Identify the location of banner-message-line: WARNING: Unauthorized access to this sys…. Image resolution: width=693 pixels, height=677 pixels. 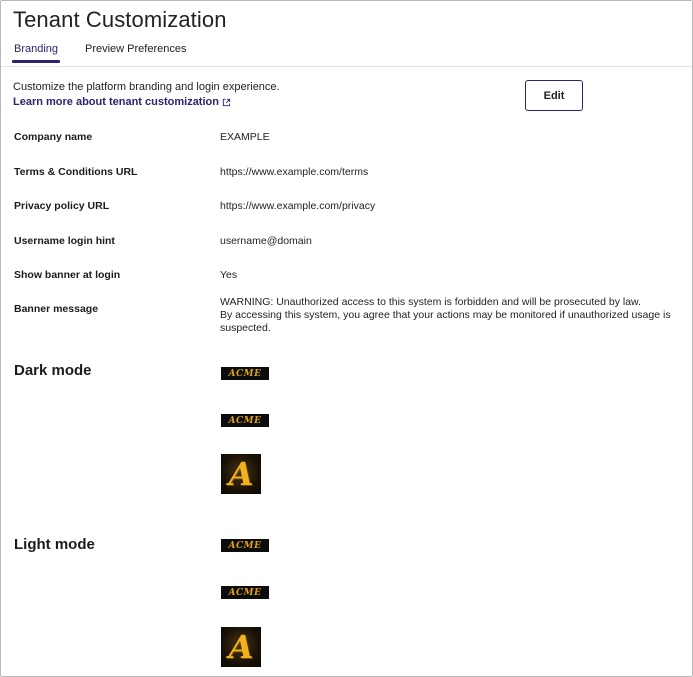
(430, 302).